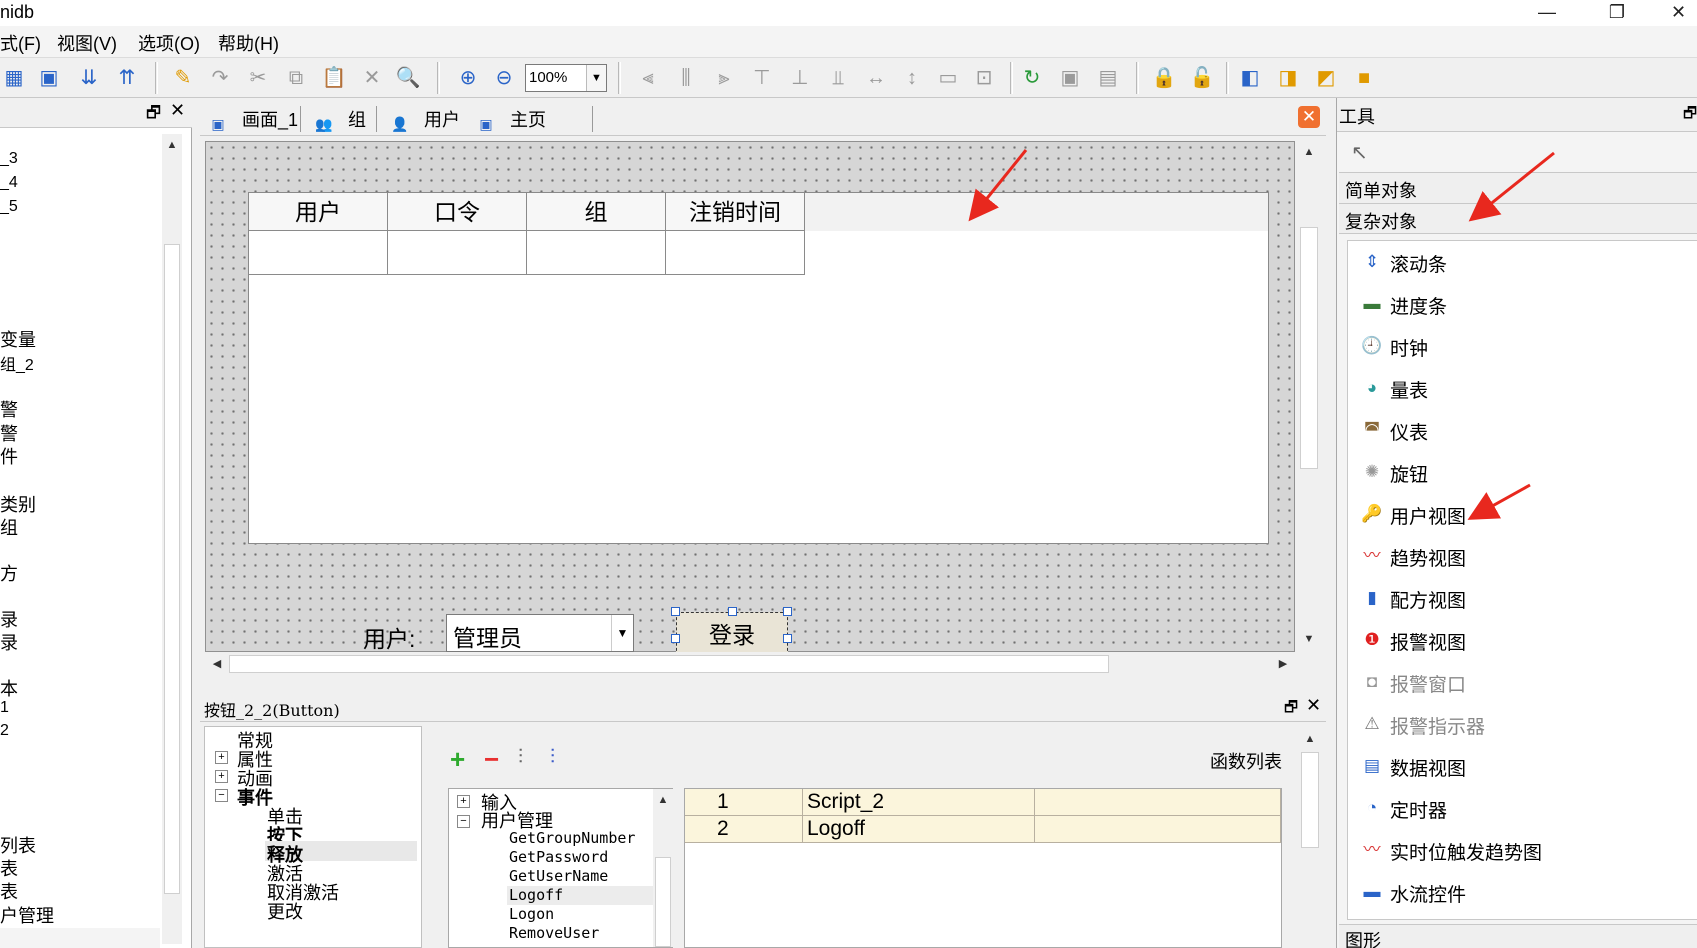  Describe the element at coordinates (1164, 78) in the screenshot. I see `lock-icon: 🔒` at that location.